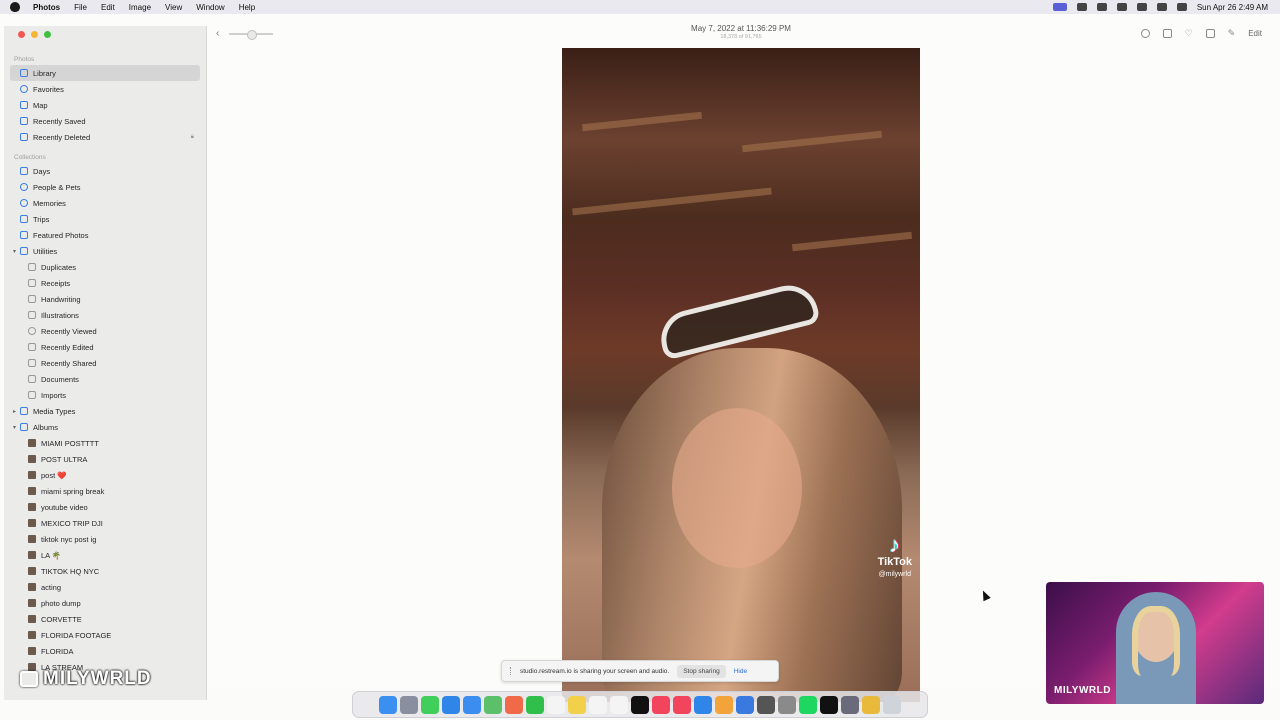 This screenshot has width=1280, height=720. I want to click on album-item: FLORIDA FOOTAGE, so click(105, 635).